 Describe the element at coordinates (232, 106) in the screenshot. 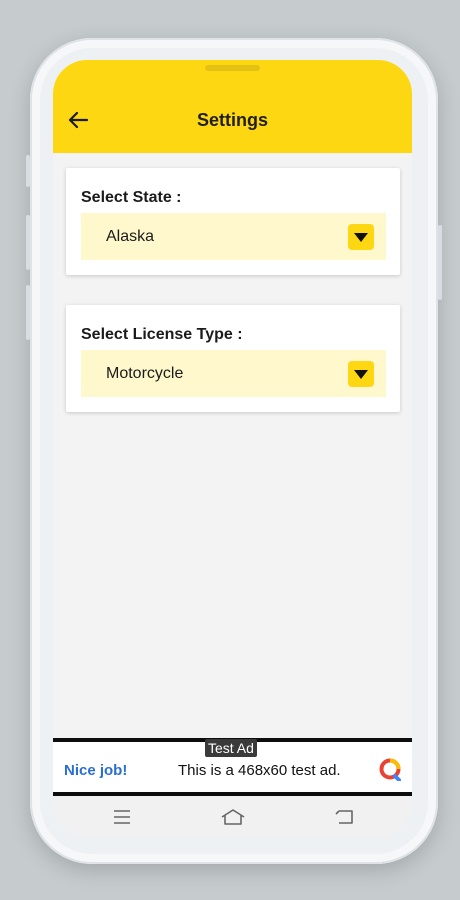

I see `app-bar: Settings` at that location.